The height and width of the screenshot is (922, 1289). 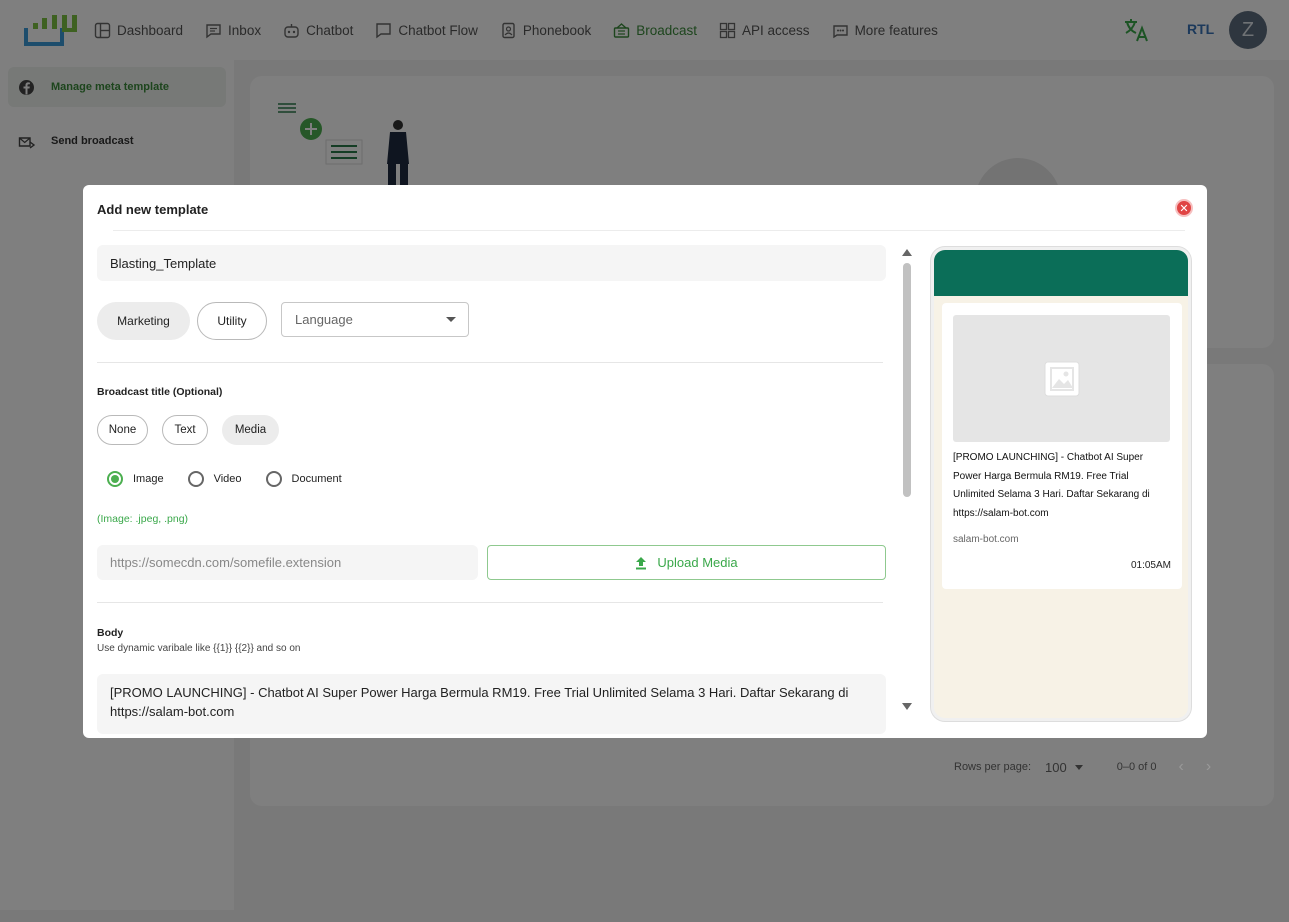 I want to click on upload-icon, so click(x=641, y=562).